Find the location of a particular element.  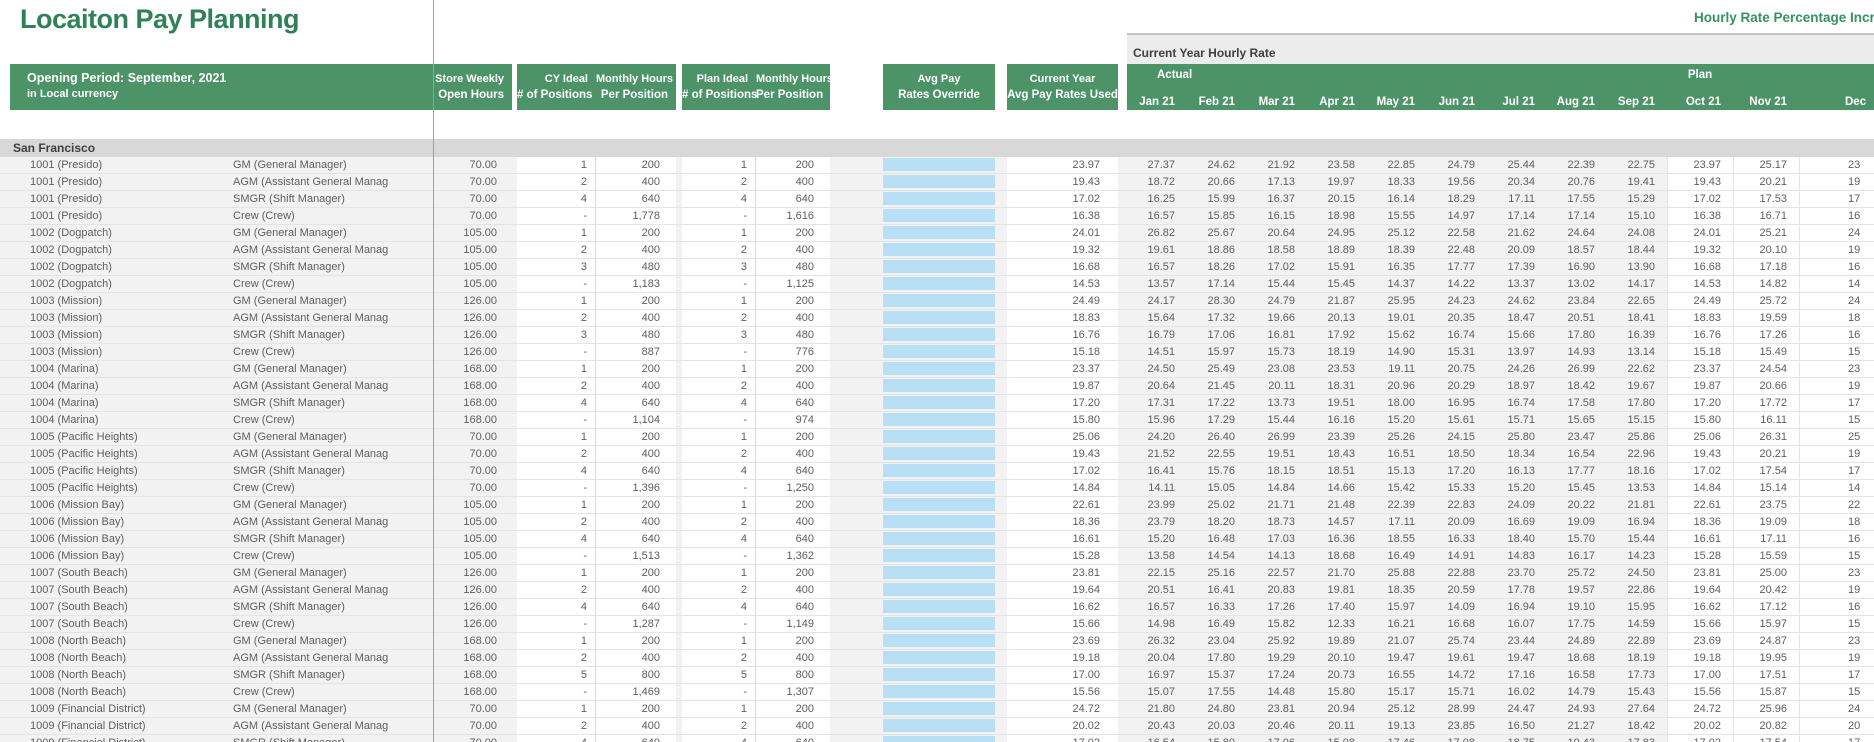

cell-rate-jan: 16.97 is located at coordinates (1157, 675).